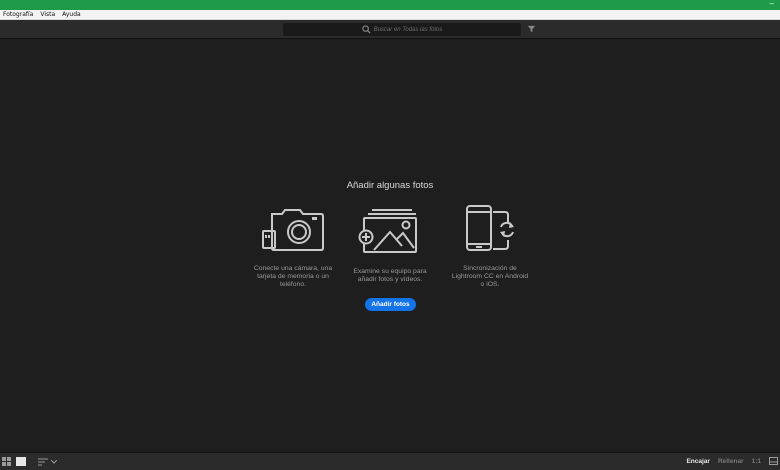 The image size is (780, 470). Describe the element at coordinates (390, 185) in the screenshot. I see `empty-state-title: Añadir algunas fotos` at that location.